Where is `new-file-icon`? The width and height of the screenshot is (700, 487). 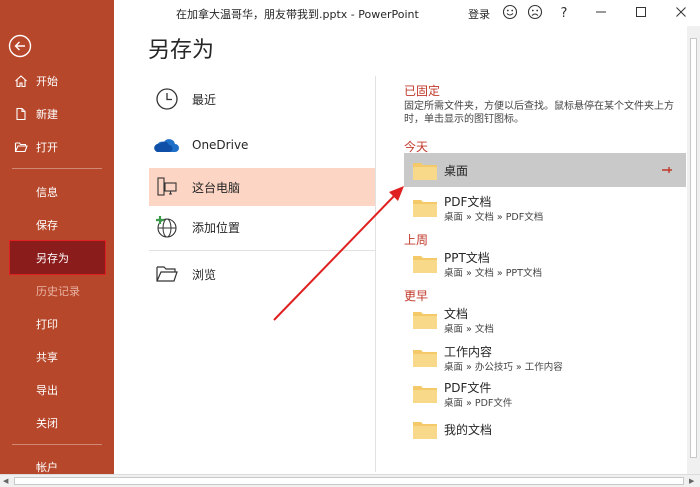
new-file-icon is located at coordinates (21, 114).